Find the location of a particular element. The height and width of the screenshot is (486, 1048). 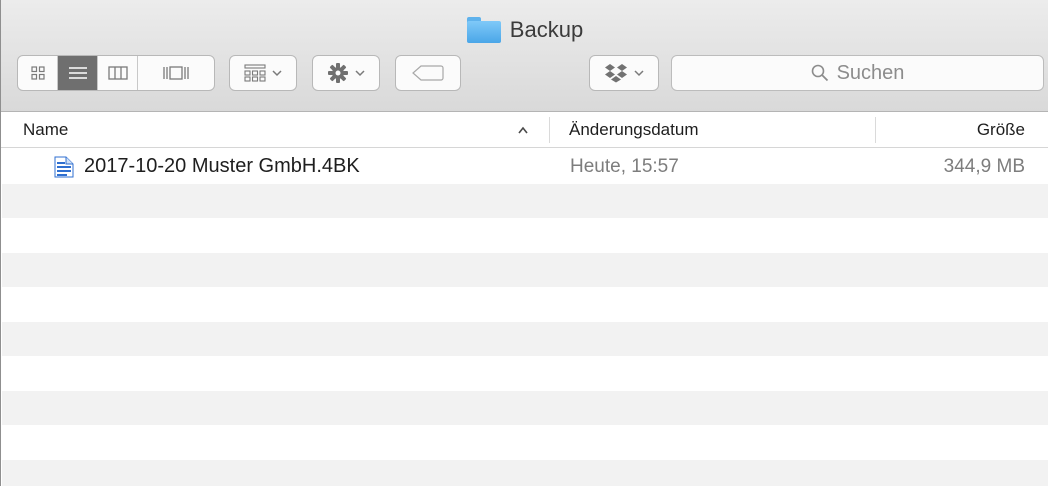

column-header-row: Name Änderungsdatum Größe is located at coordinates (524, 130).